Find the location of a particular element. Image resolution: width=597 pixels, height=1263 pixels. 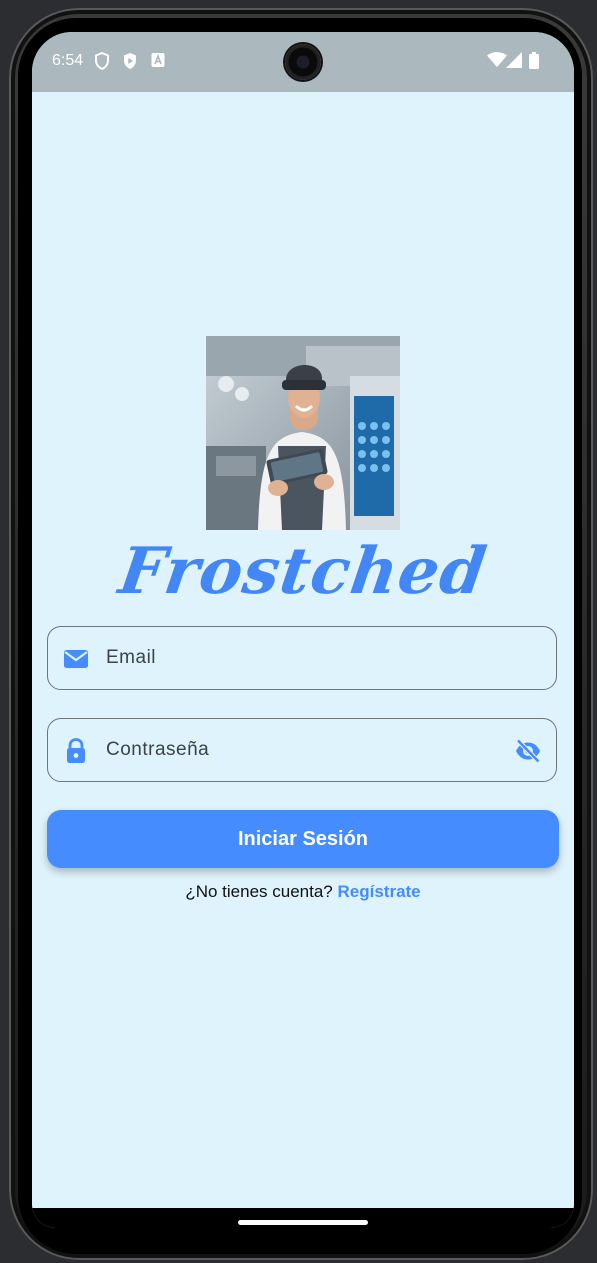

wifi-icon is located at coordinates (497, 62).